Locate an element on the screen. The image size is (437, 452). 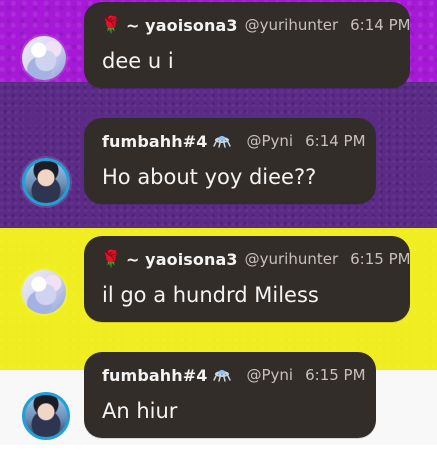
message-header: fumbahh#4 @Pyni 6:15 PM is located at coordinates (234, 375).